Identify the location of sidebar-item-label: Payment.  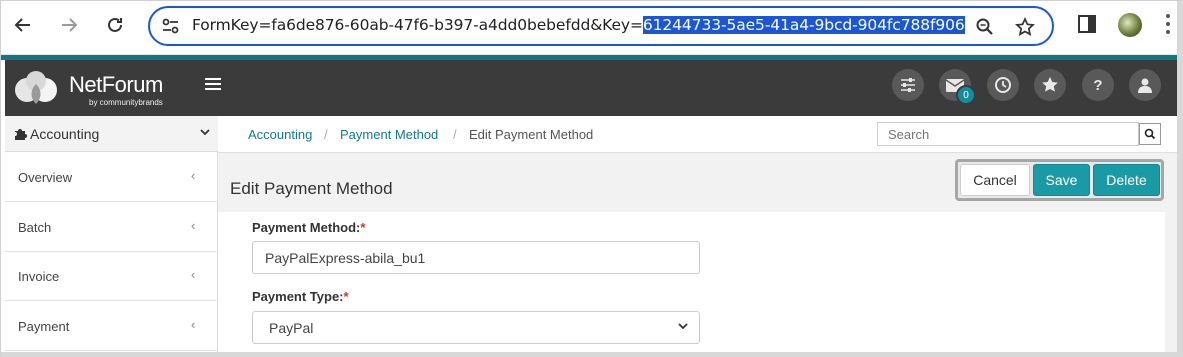
(44, 326).